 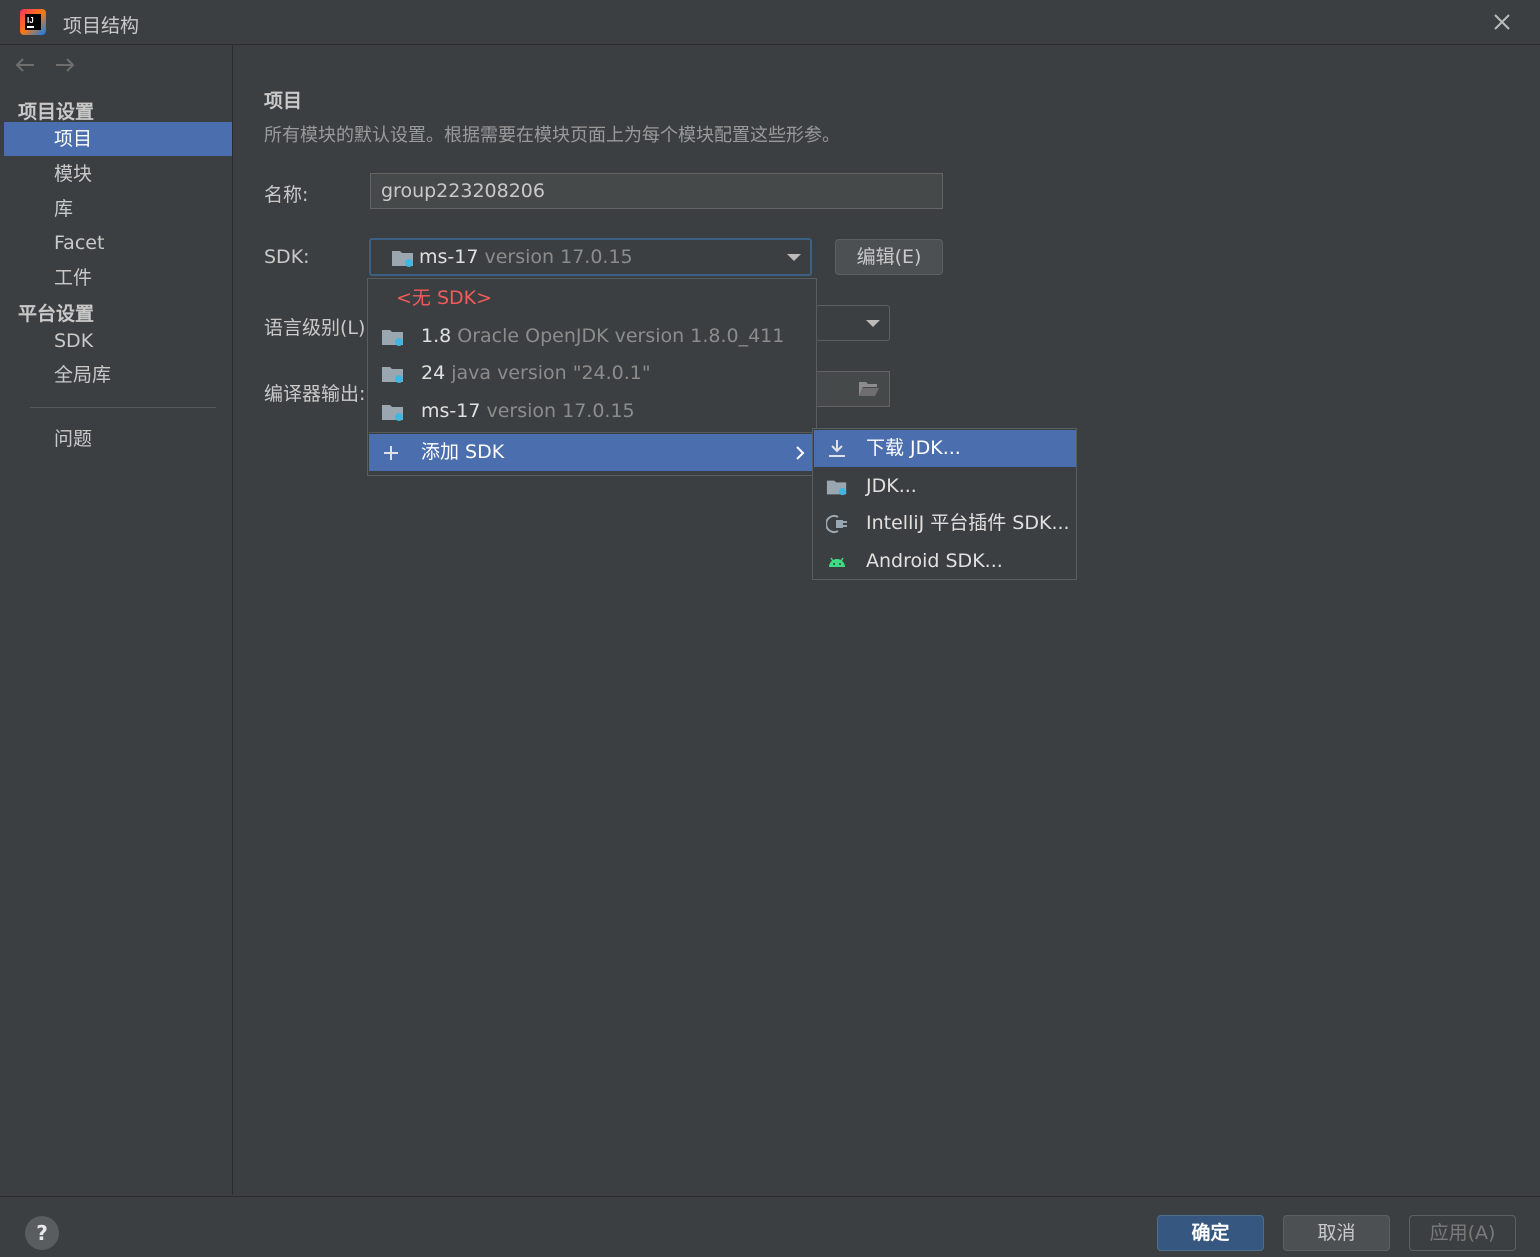 I want to click on cancel-button: 取消, so click(x=1336, y=1233).